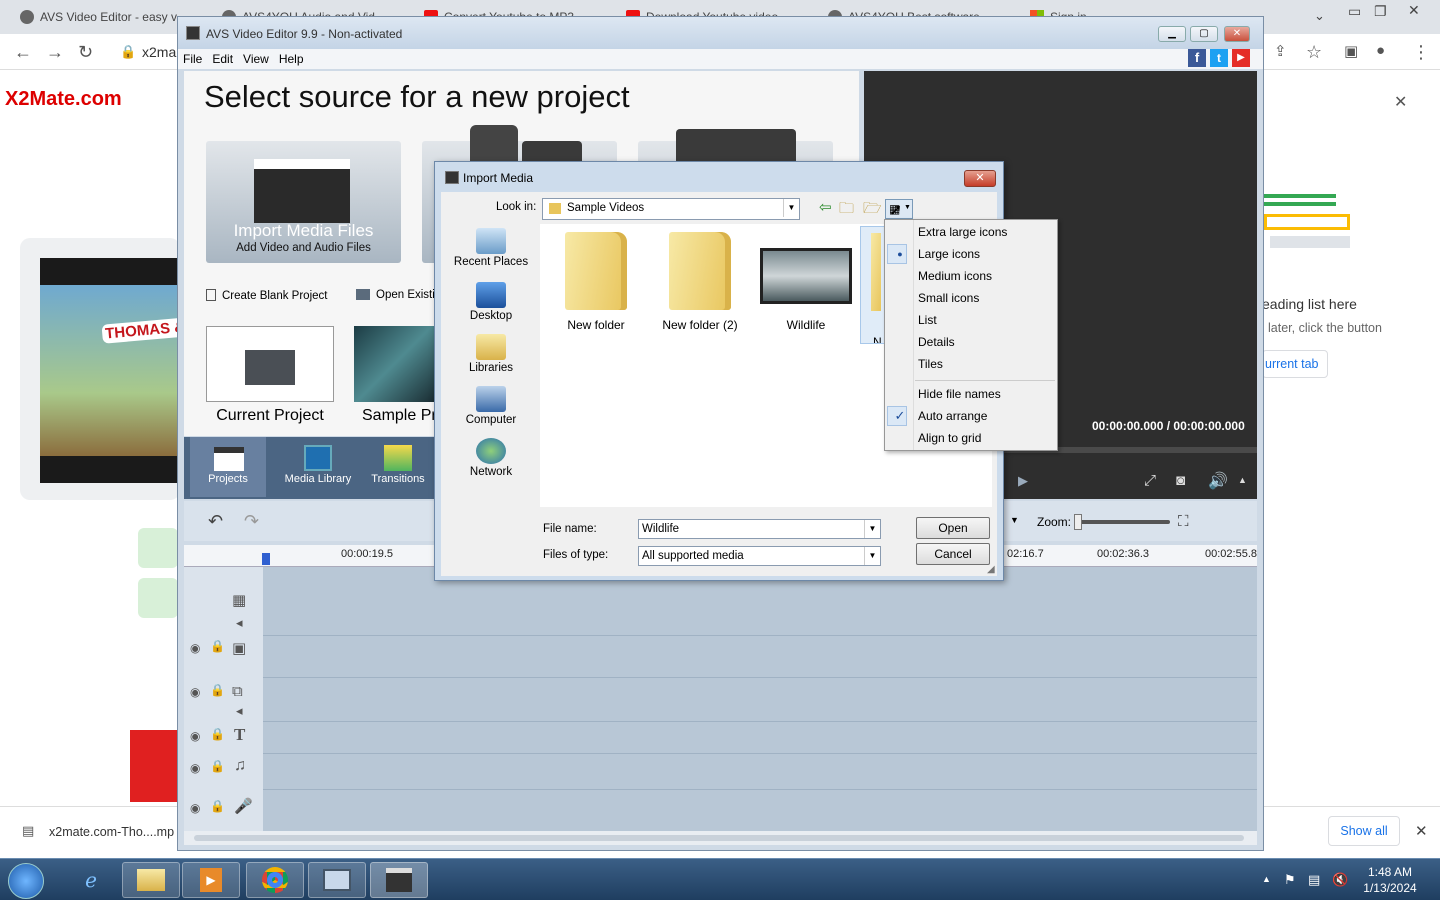  Describe the element at coordinates (671, 209) in the screenshot. I see `look-in-dropdown: Sample Videos ▼` at that location.